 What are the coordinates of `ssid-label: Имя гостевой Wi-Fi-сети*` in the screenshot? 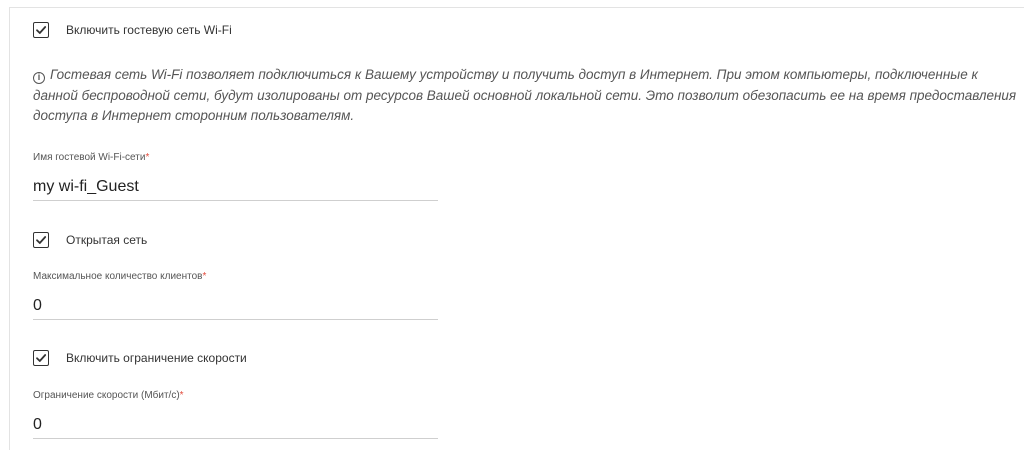 It's located at (235, 157).